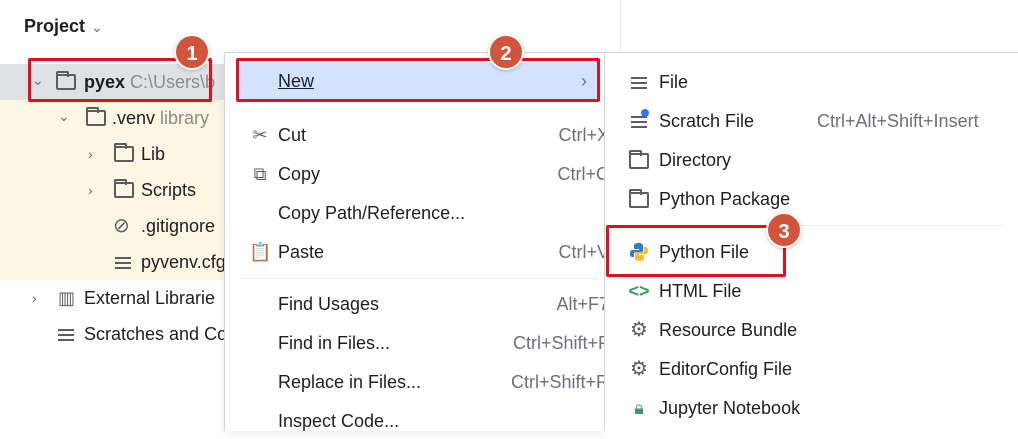 The height and width of the screenshot is (439, 1018). I want to click on menu-shortcut: Ctrl+C, so click(583, 174).